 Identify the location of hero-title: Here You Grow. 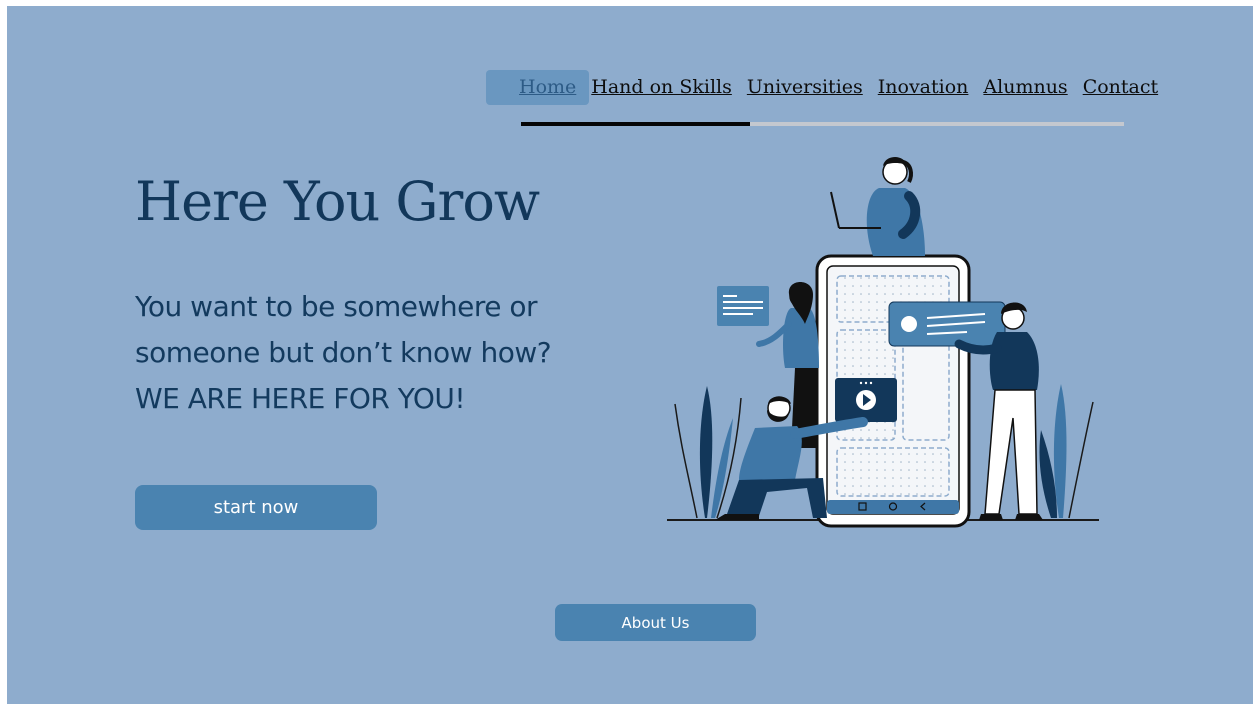
(337, 201).